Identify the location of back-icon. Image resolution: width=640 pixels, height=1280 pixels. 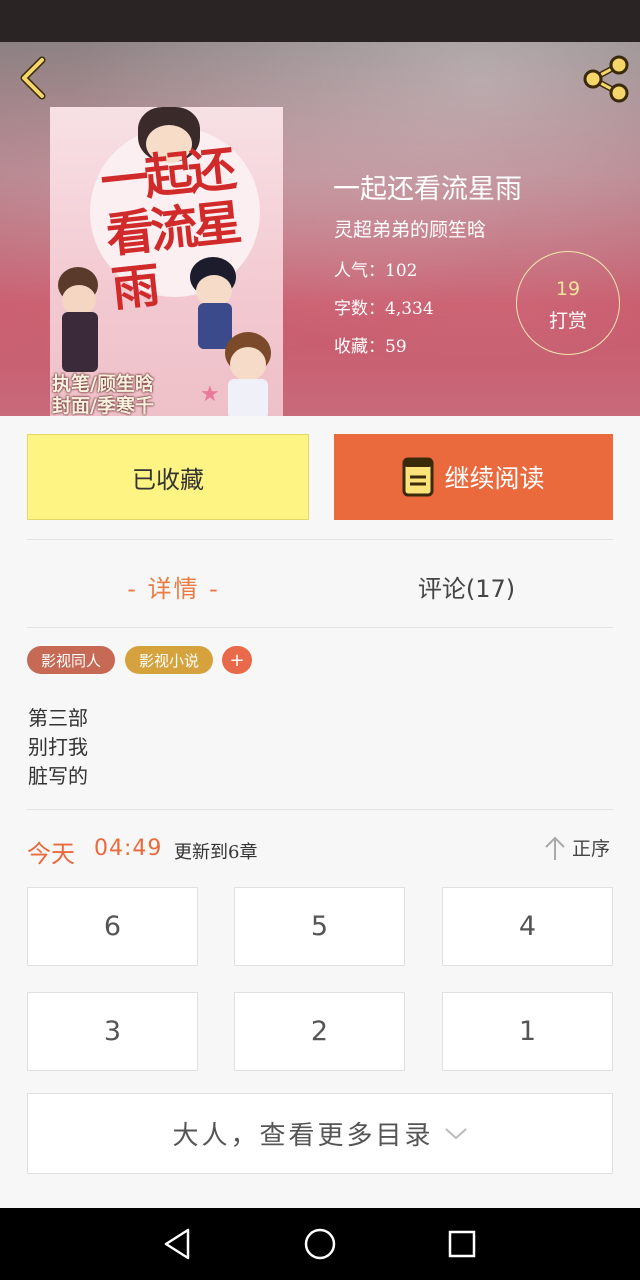
(34, 78).